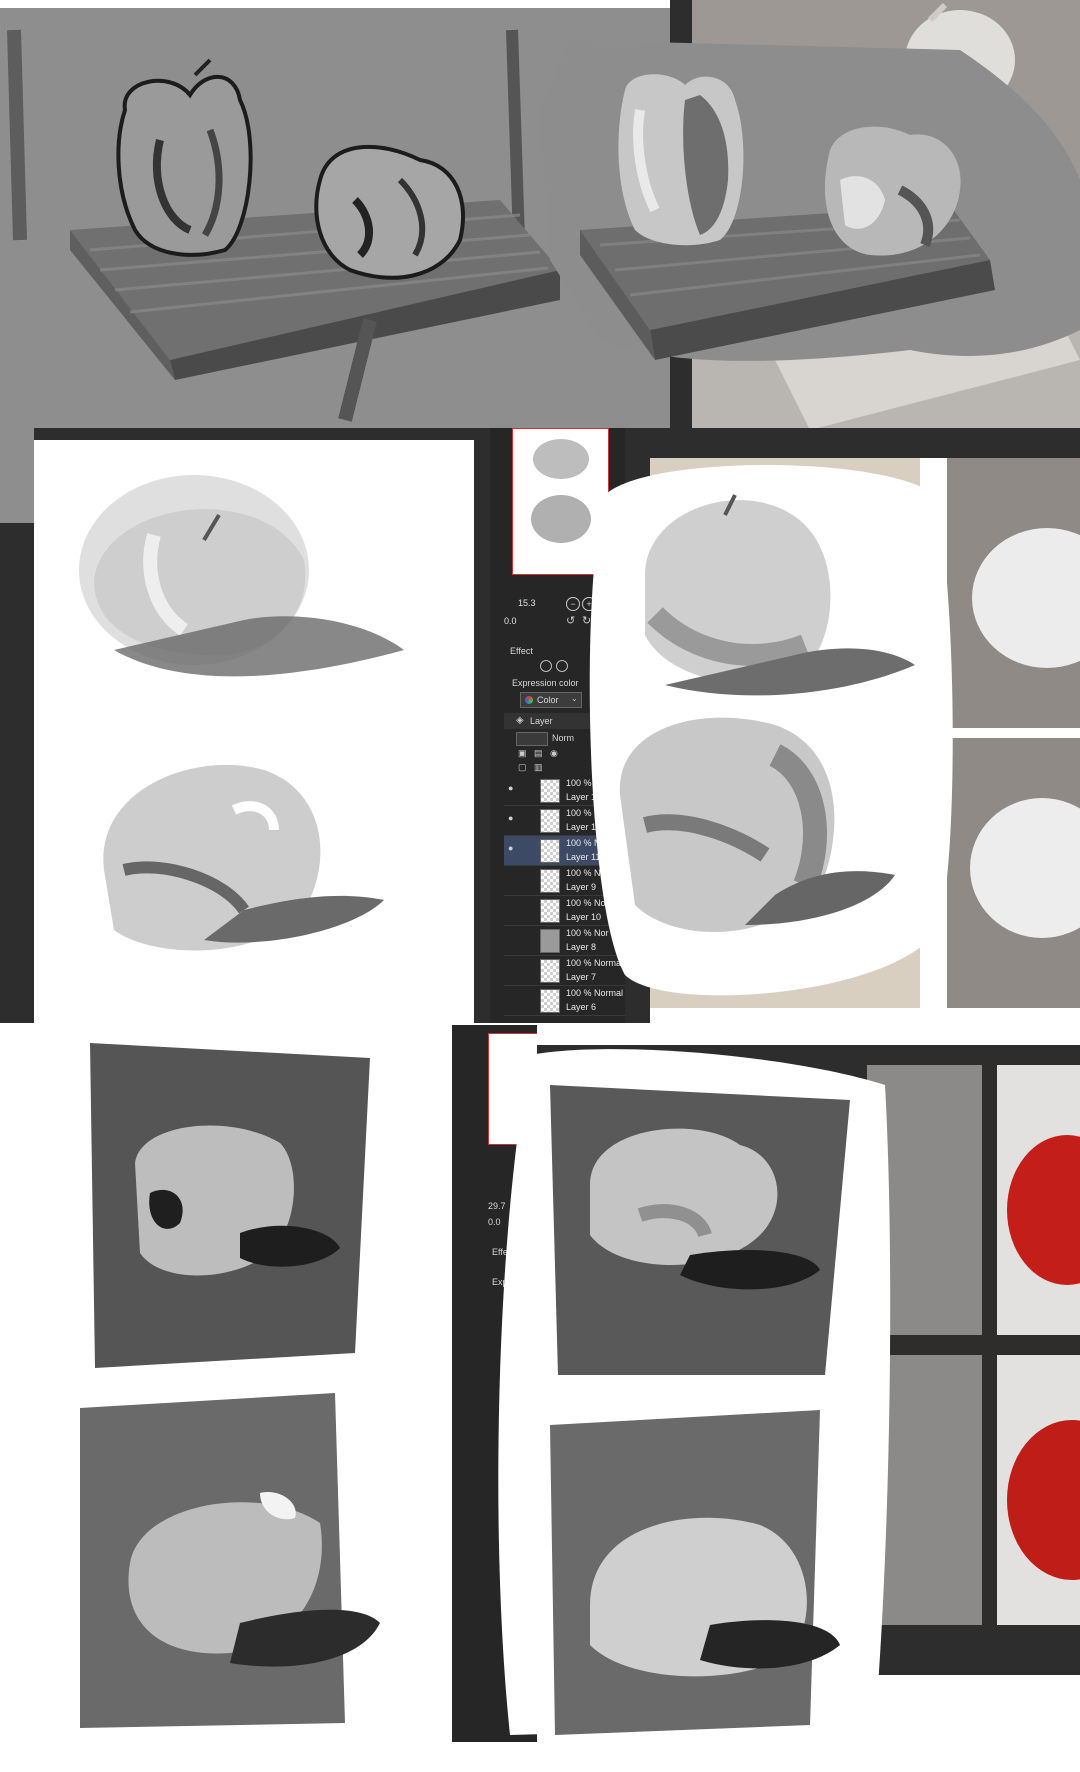 This screenshot has height=1772, width=1080. I want to click on layer-tab: Layer, so click(541, 721).